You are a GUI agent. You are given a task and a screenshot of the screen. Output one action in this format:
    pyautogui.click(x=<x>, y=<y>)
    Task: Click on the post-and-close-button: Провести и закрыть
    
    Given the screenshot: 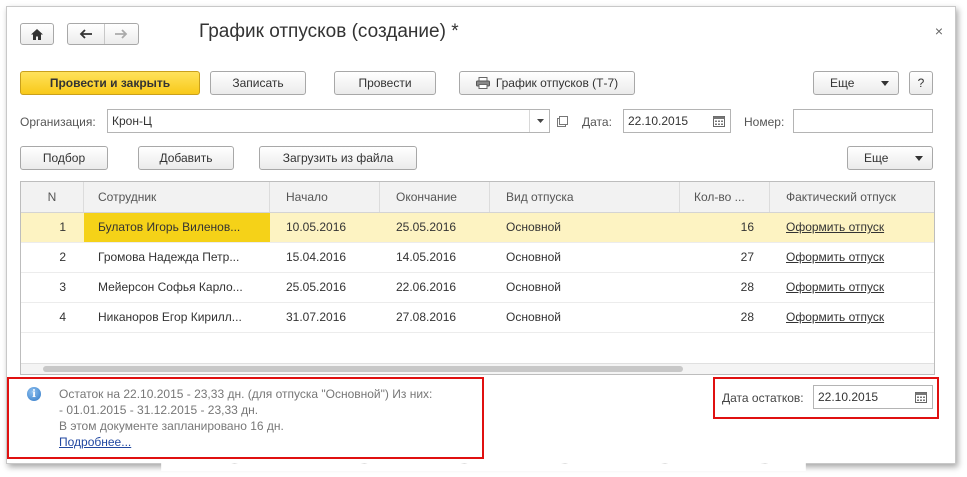 What is the action you would take?
    pyautogui.click(x=110, y=83)
    